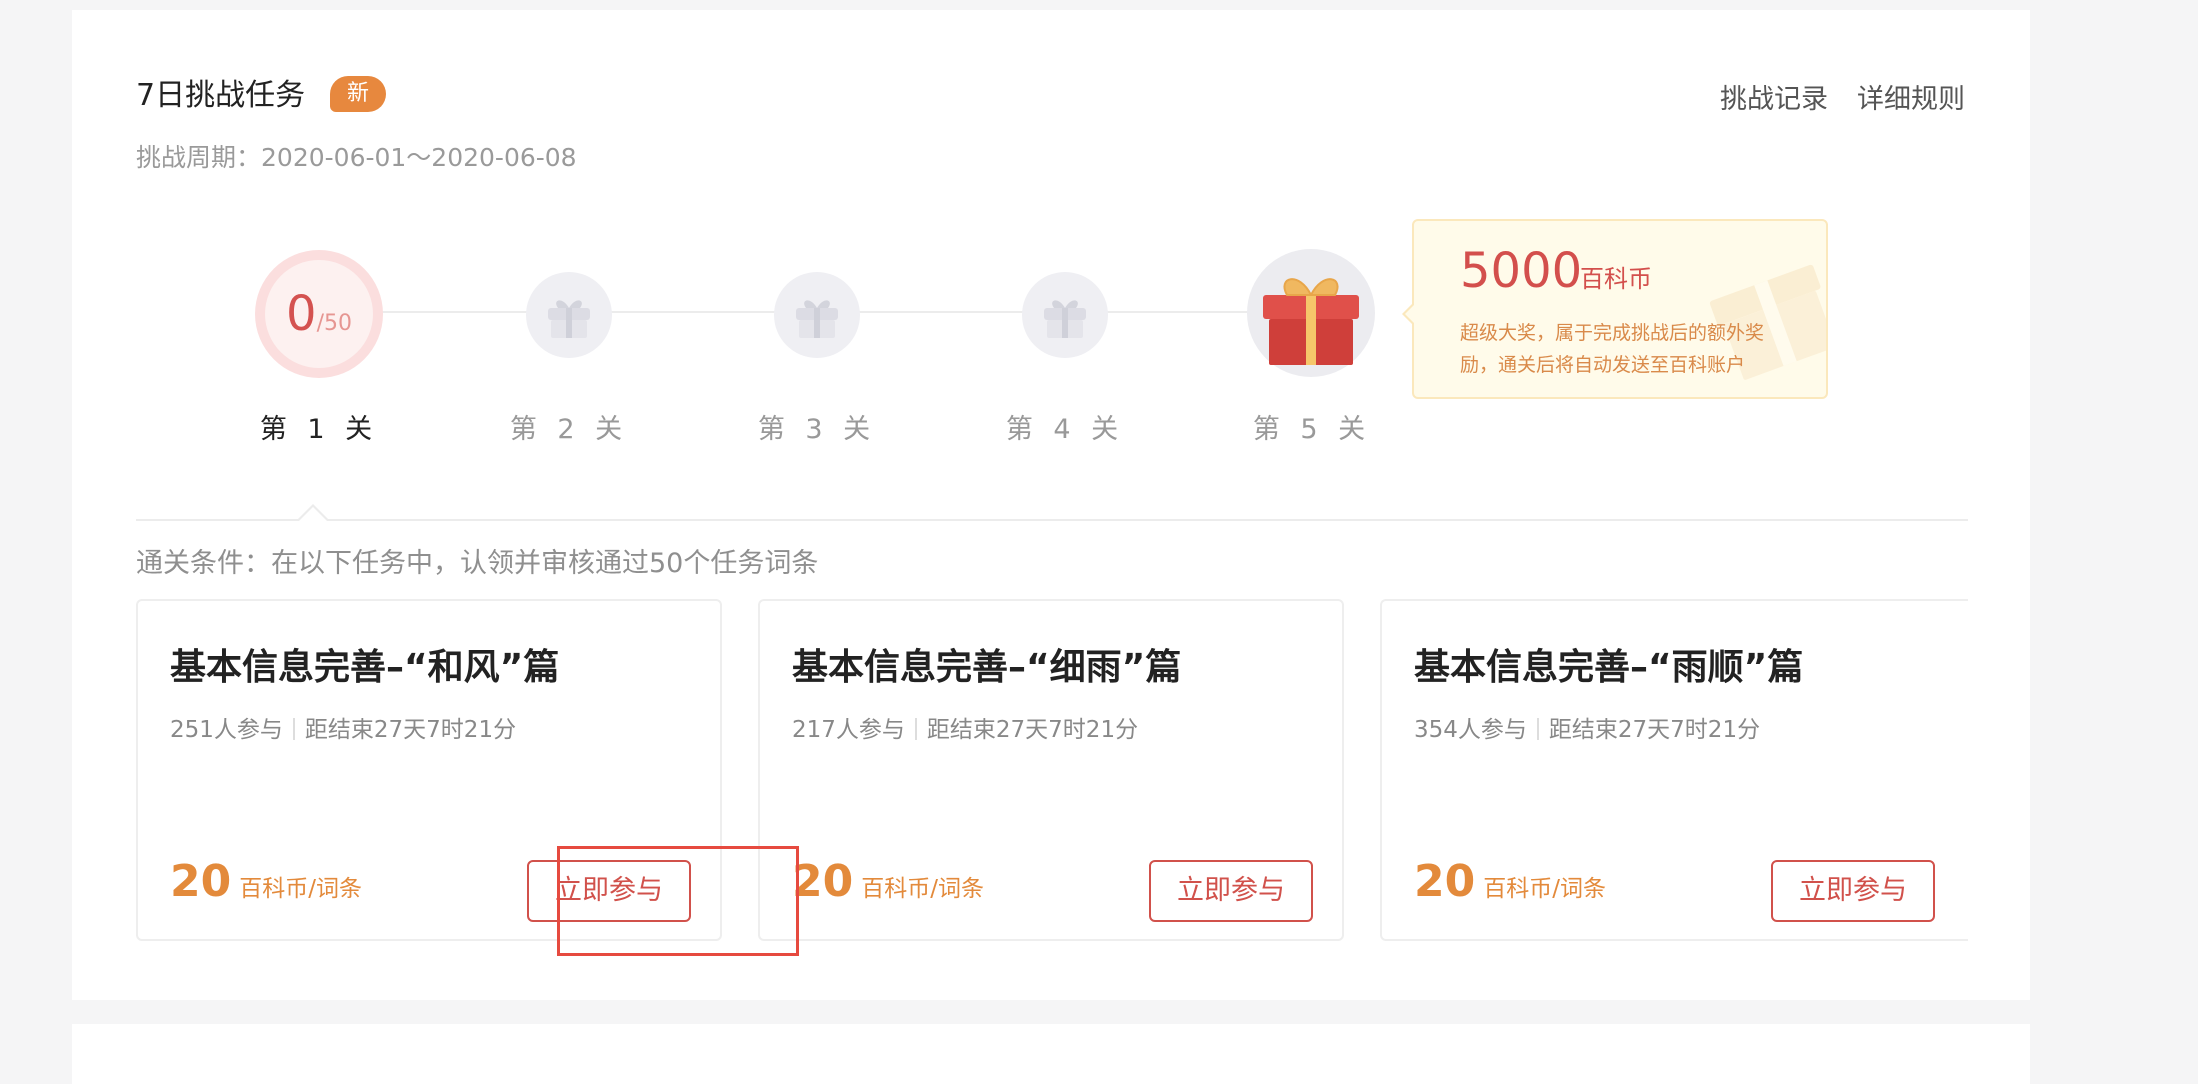 The width and height of the screenshot is (2198, 1084). Describe the element at coordinates (1052, 520) in the screenshot. I see `section-divider` at that location.